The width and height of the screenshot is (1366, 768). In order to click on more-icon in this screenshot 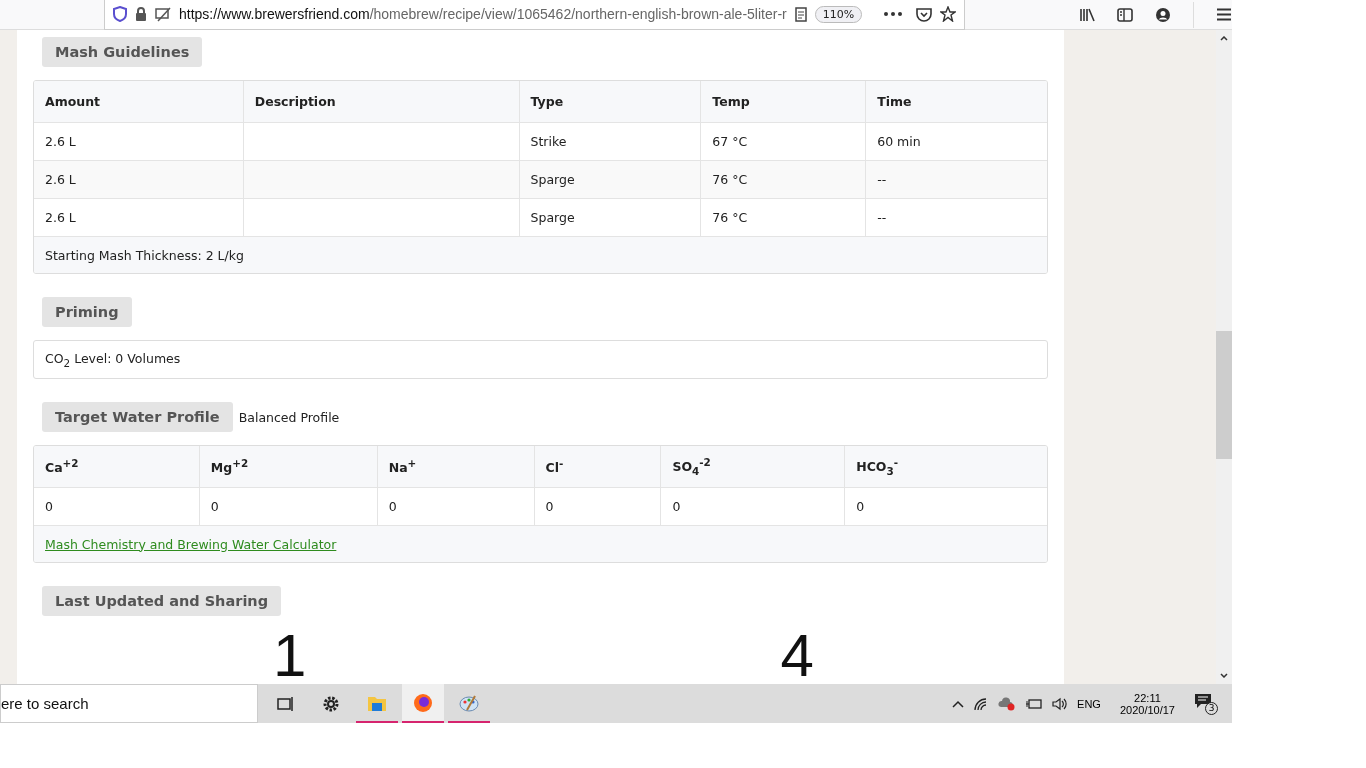, I will do `click(893, 14)`.